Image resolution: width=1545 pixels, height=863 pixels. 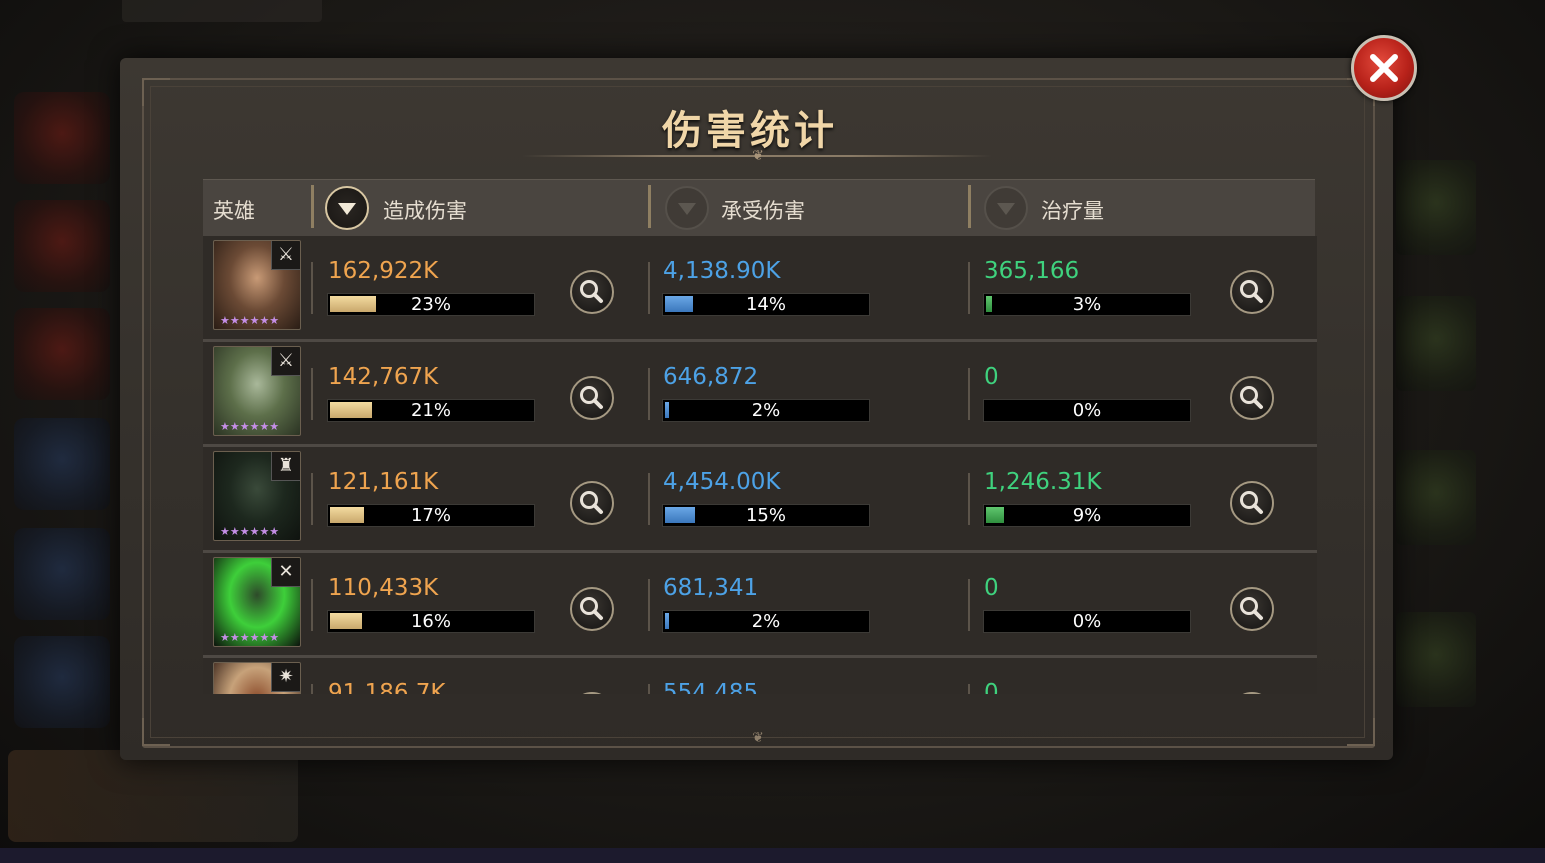 I want to click on damage-taken-percent: 15%, so click(x=765, y=515).